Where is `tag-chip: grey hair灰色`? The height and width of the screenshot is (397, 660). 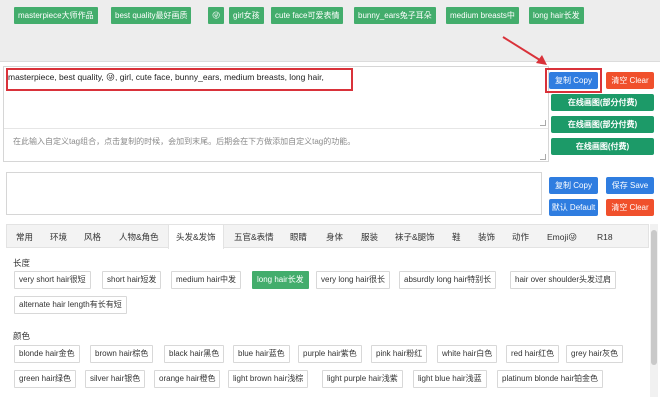 tag-chip: grey hair灰色 is located at coordinates (595, 354).